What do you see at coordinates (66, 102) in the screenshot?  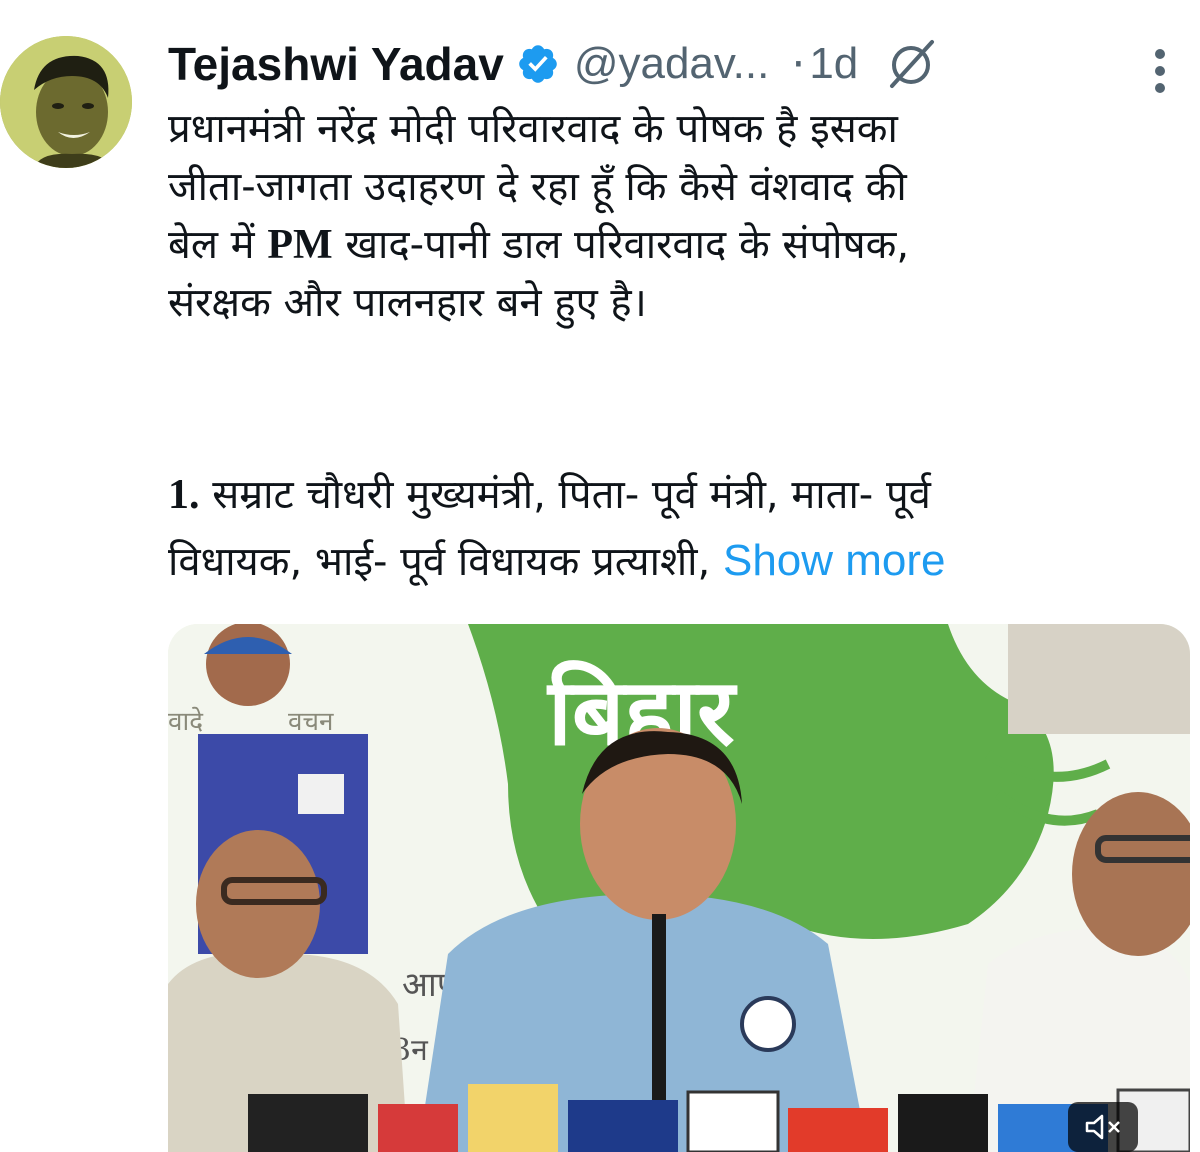 I see `avatar` at bounding box center [66, 102].